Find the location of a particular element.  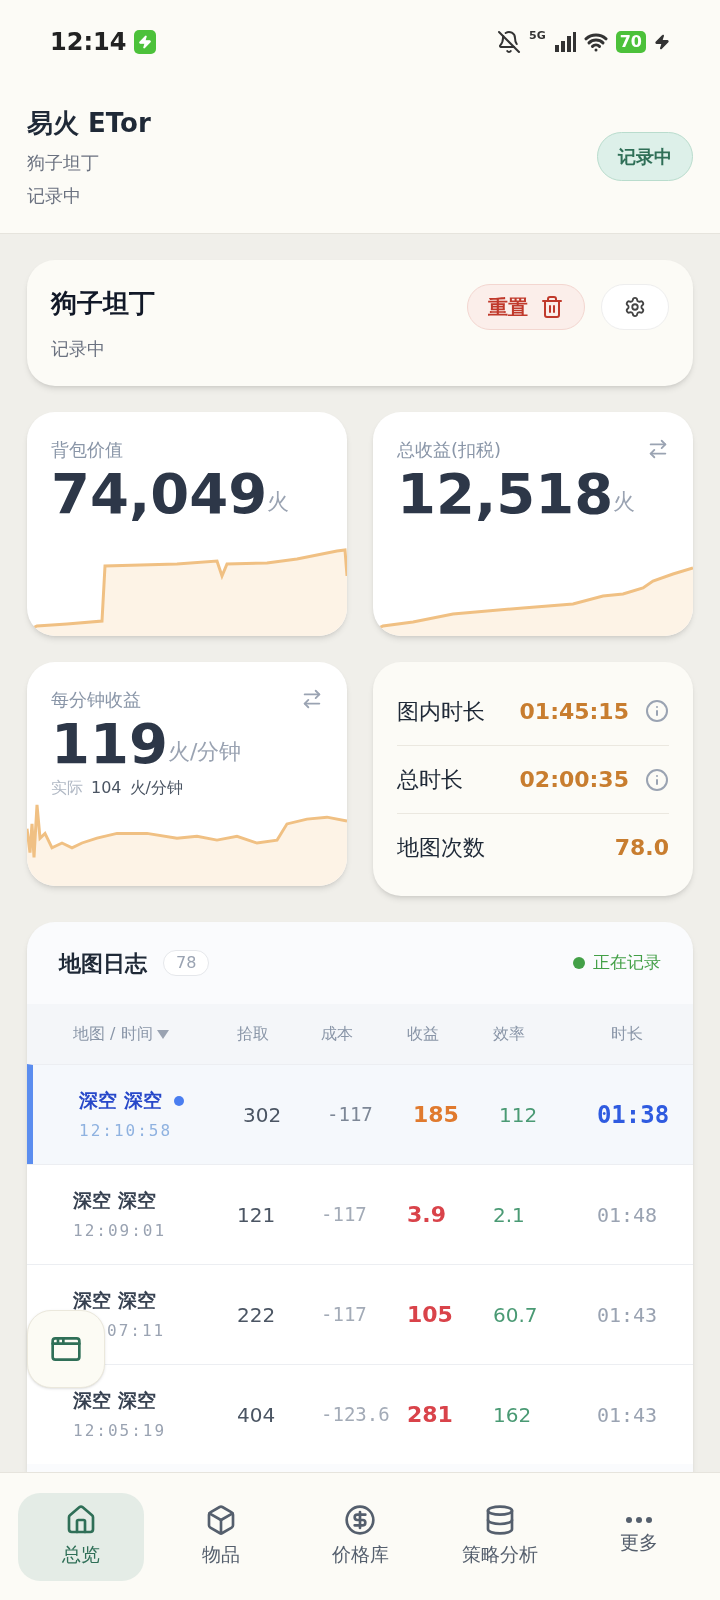

settings-button is located at coordinates (635, 307).